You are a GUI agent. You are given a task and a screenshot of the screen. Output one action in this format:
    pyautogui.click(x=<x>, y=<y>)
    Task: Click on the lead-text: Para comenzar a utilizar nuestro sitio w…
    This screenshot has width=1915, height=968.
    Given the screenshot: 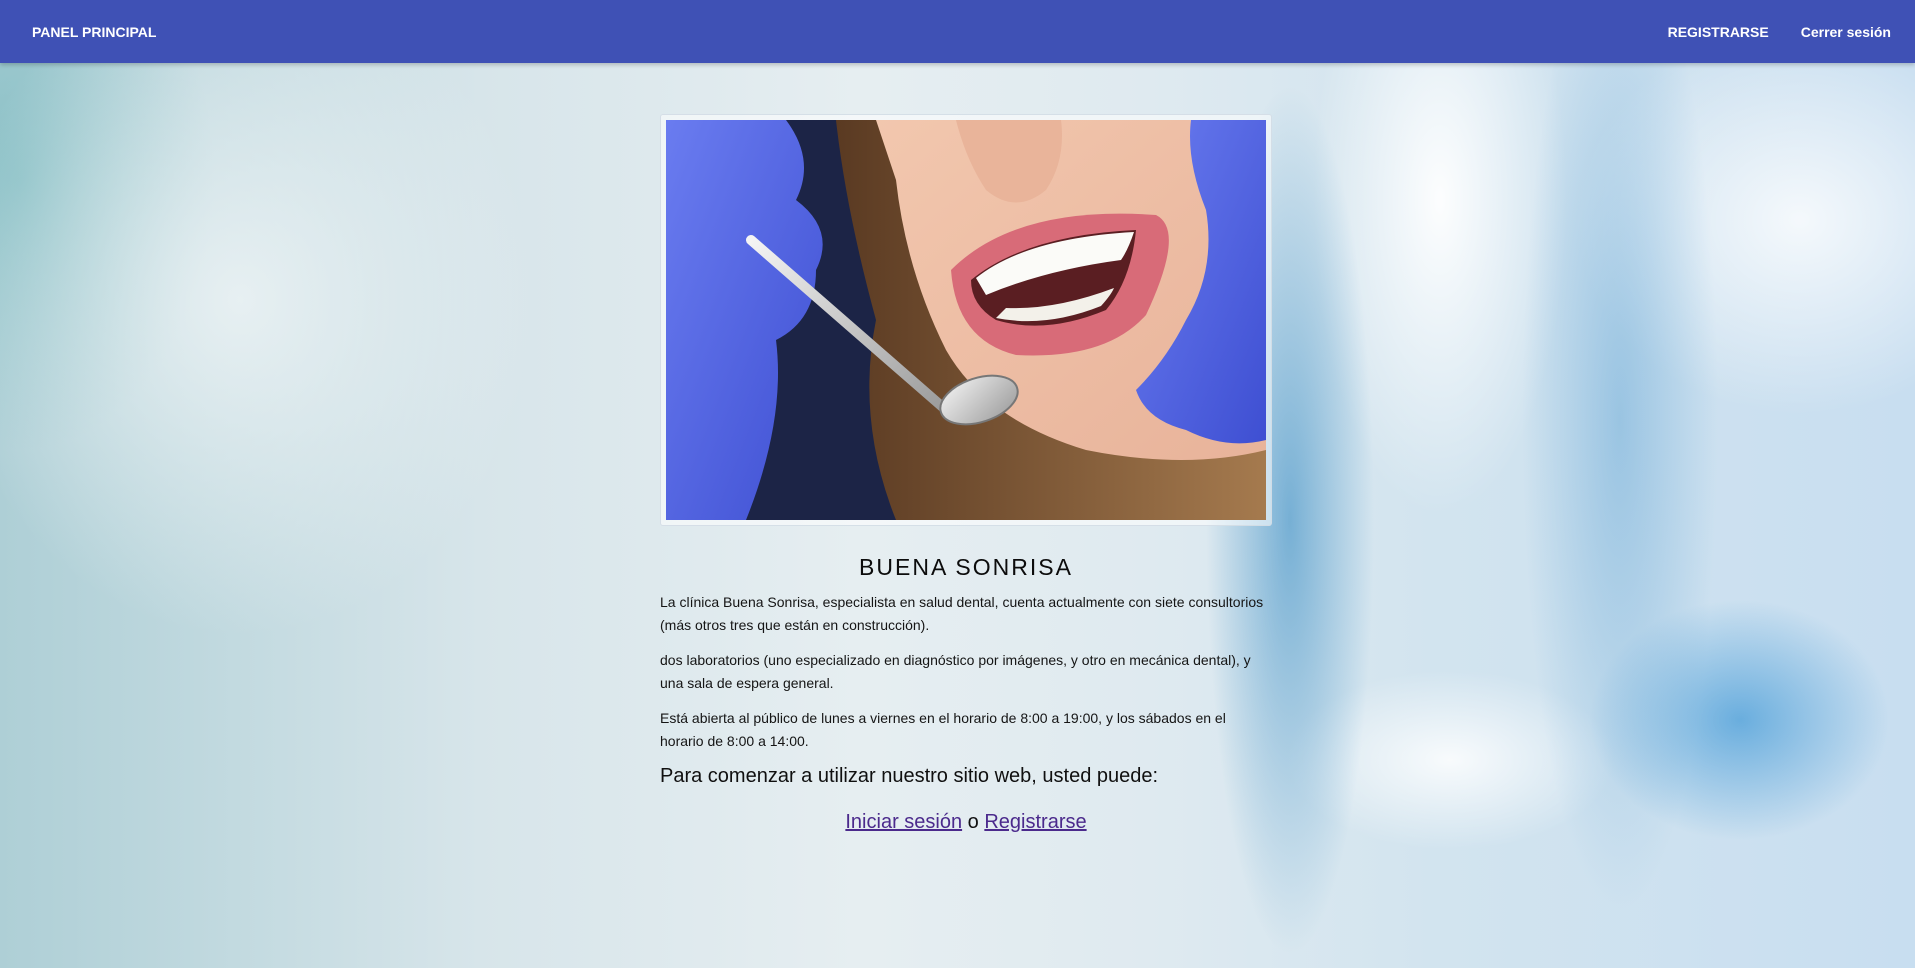 What is the action you would take?
    pyautogui.click(x=909, y=776)
    